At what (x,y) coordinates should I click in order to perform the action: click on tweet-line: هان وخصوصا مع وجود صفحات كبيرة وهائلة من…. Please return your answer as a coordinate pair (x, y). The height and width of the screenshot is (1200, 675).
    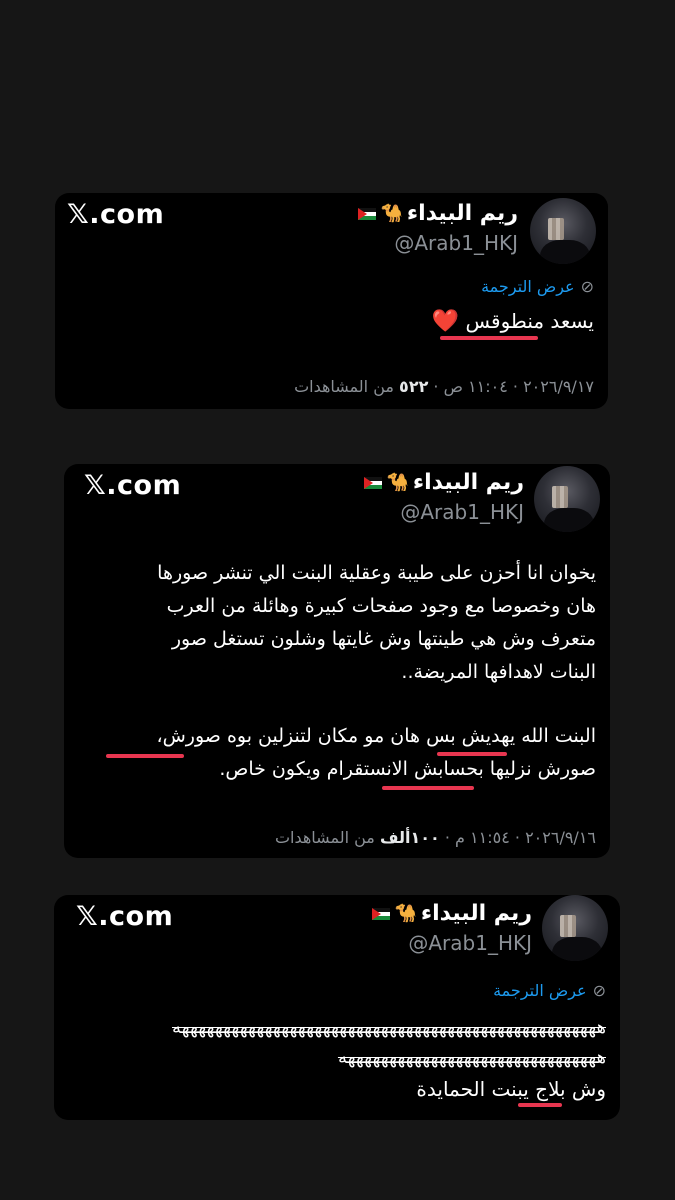
    Looking at the image, I should click on (381, 606).